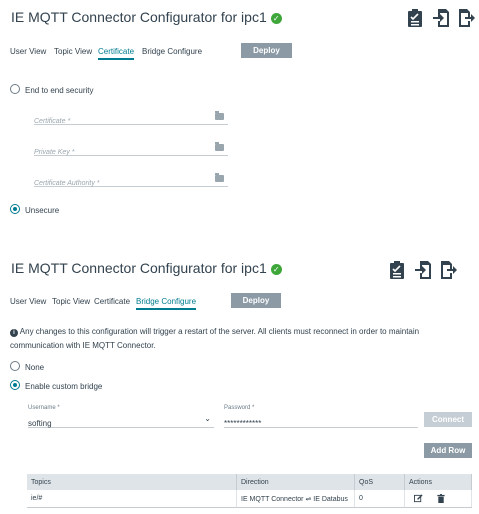  Describe the element at coordinates (15, 385) in the screenshot. I see `radio-custom-bridge` at that location.